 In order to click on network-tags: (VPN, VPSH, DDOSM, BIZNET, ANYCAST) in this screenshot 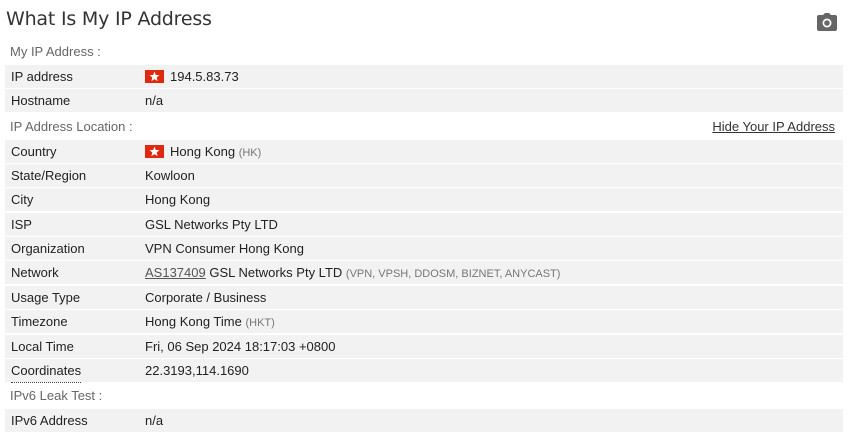, I will do `click(453, 274)`.